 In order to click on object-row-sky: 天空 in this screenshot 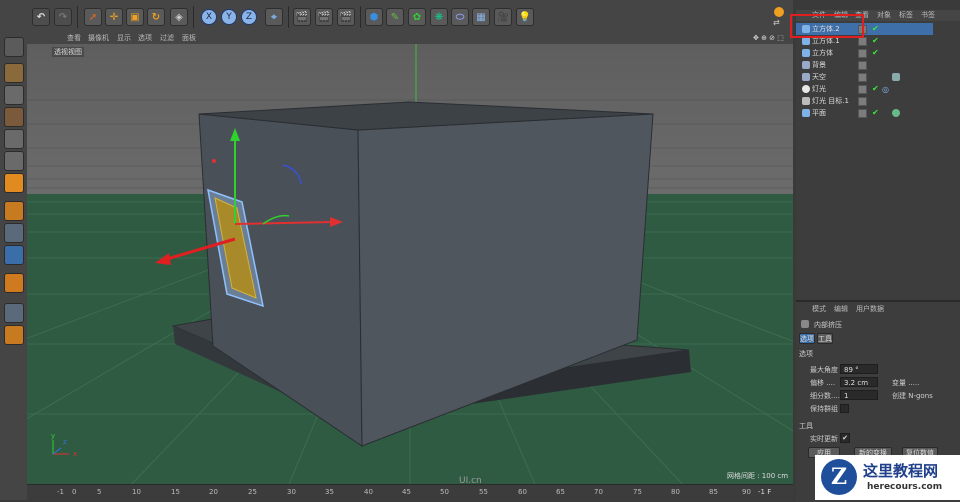, I will do `click(864, 77)`.